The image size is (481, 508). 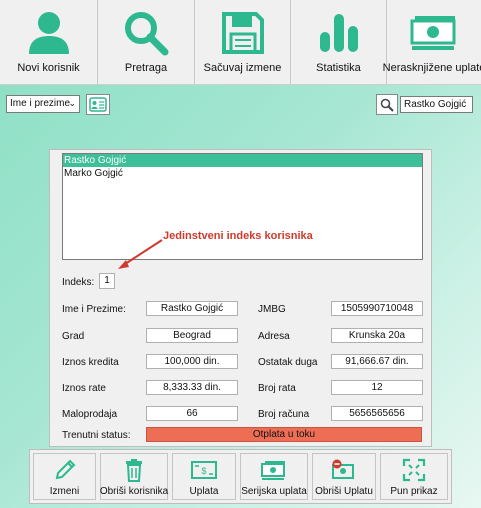 I want to click on save-changes-button: Sačuvaj izmene, so click(x=243, y=42).